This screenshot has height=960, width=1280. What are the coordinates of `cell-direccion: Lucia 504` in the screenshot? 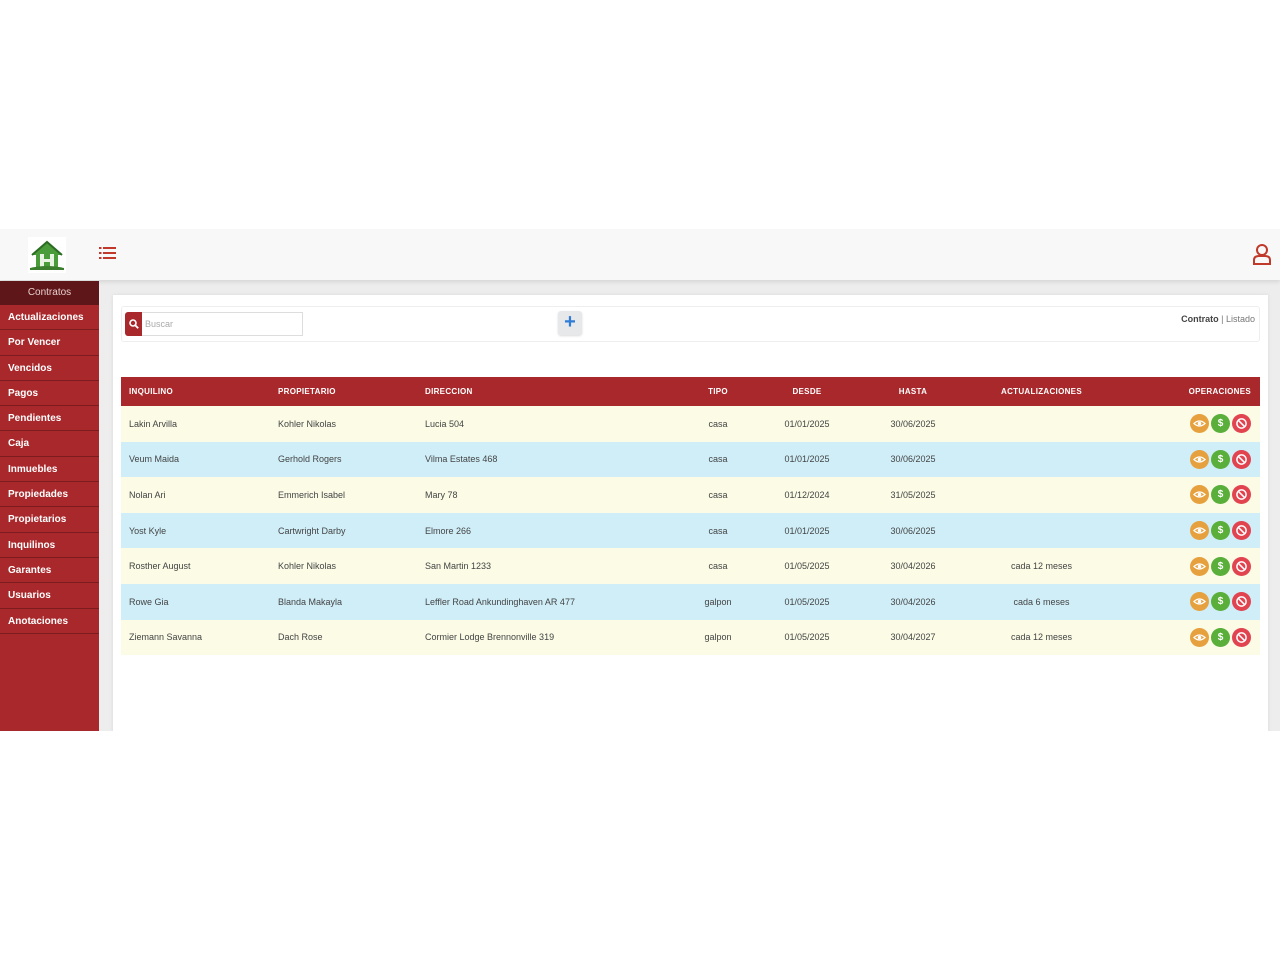 It's located at (550, 424).